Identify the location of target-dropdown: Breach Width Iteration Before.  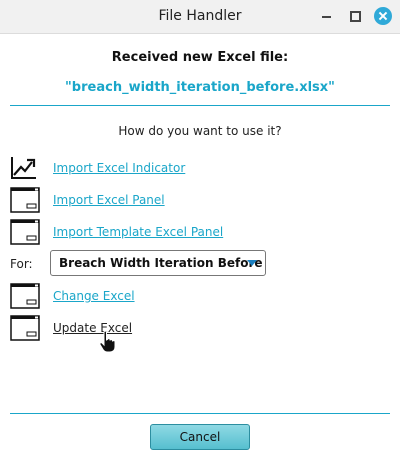
(158, 263).